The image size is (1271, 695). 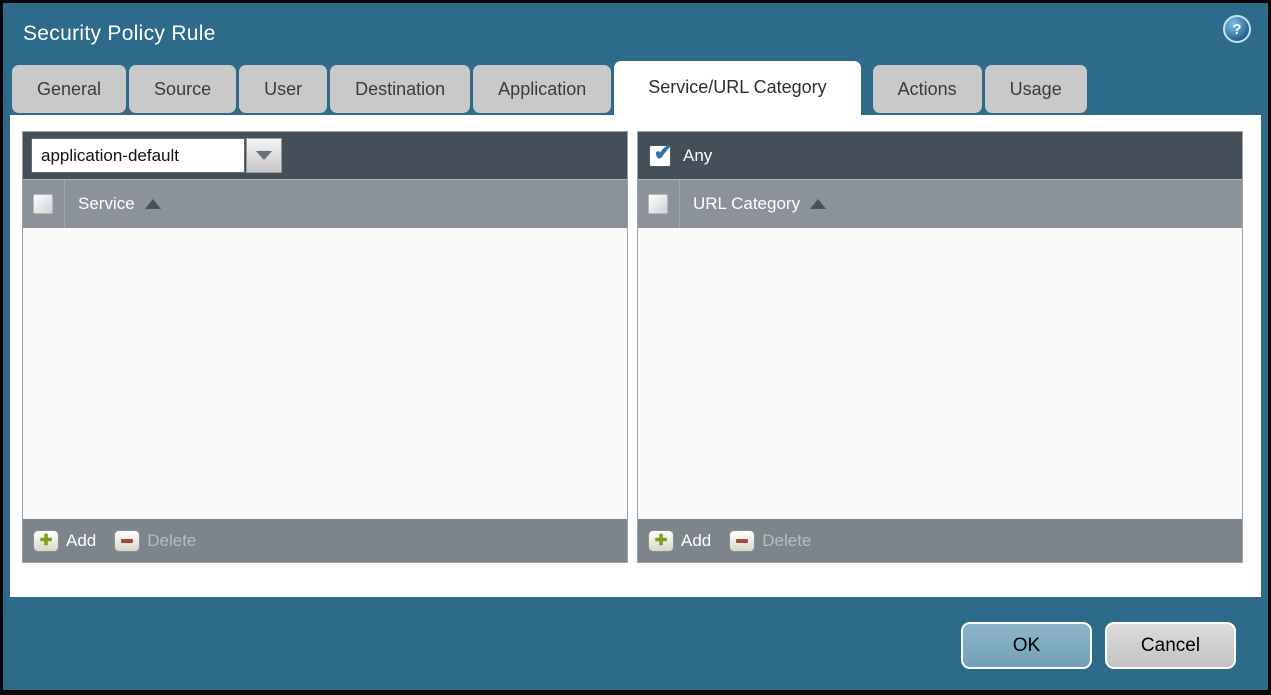 I want to click on titlebar: Security Policy Rule ?, so click(x=635, y=33).